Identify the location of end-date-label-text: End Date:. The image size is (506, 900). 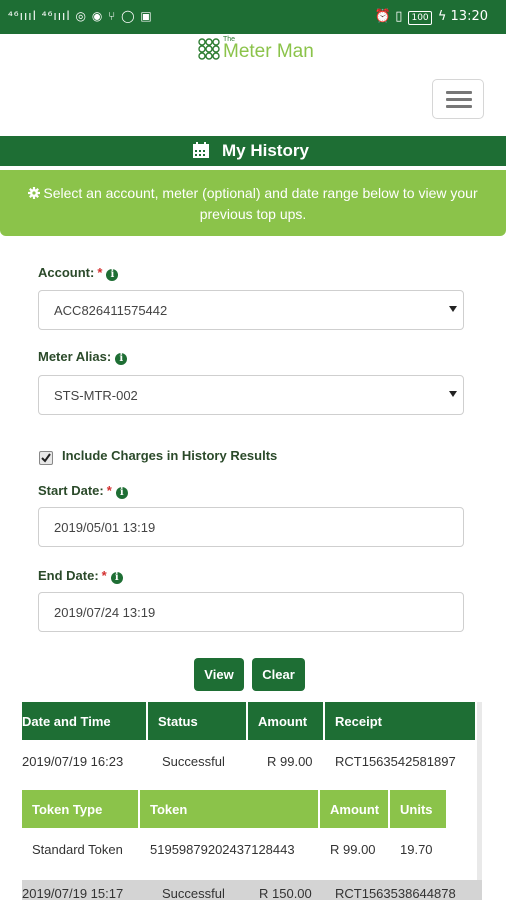
(68, 575).